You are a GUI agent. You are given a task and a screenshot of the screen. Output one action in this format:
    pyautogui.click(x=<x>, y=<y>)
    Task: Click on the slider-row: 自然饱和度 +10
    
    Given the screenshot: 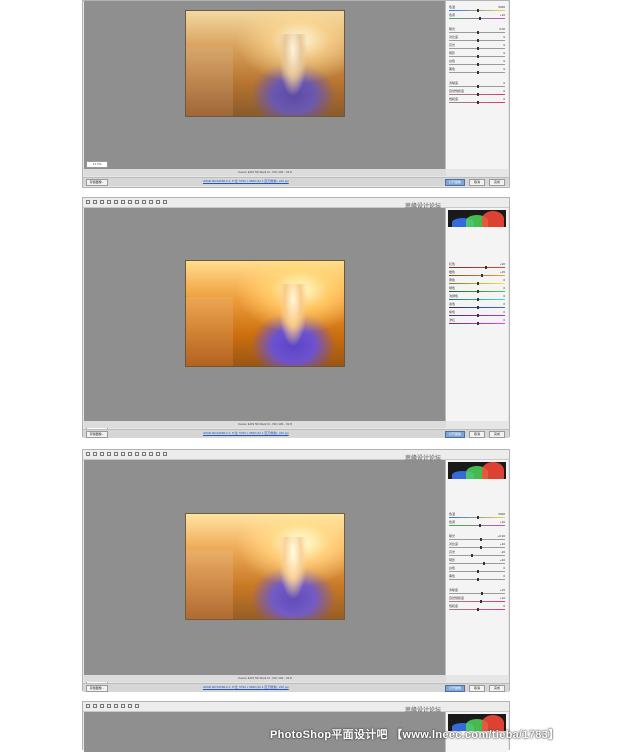 What is the action you would take?
    pyautogui.click(x=477, y=600)
    